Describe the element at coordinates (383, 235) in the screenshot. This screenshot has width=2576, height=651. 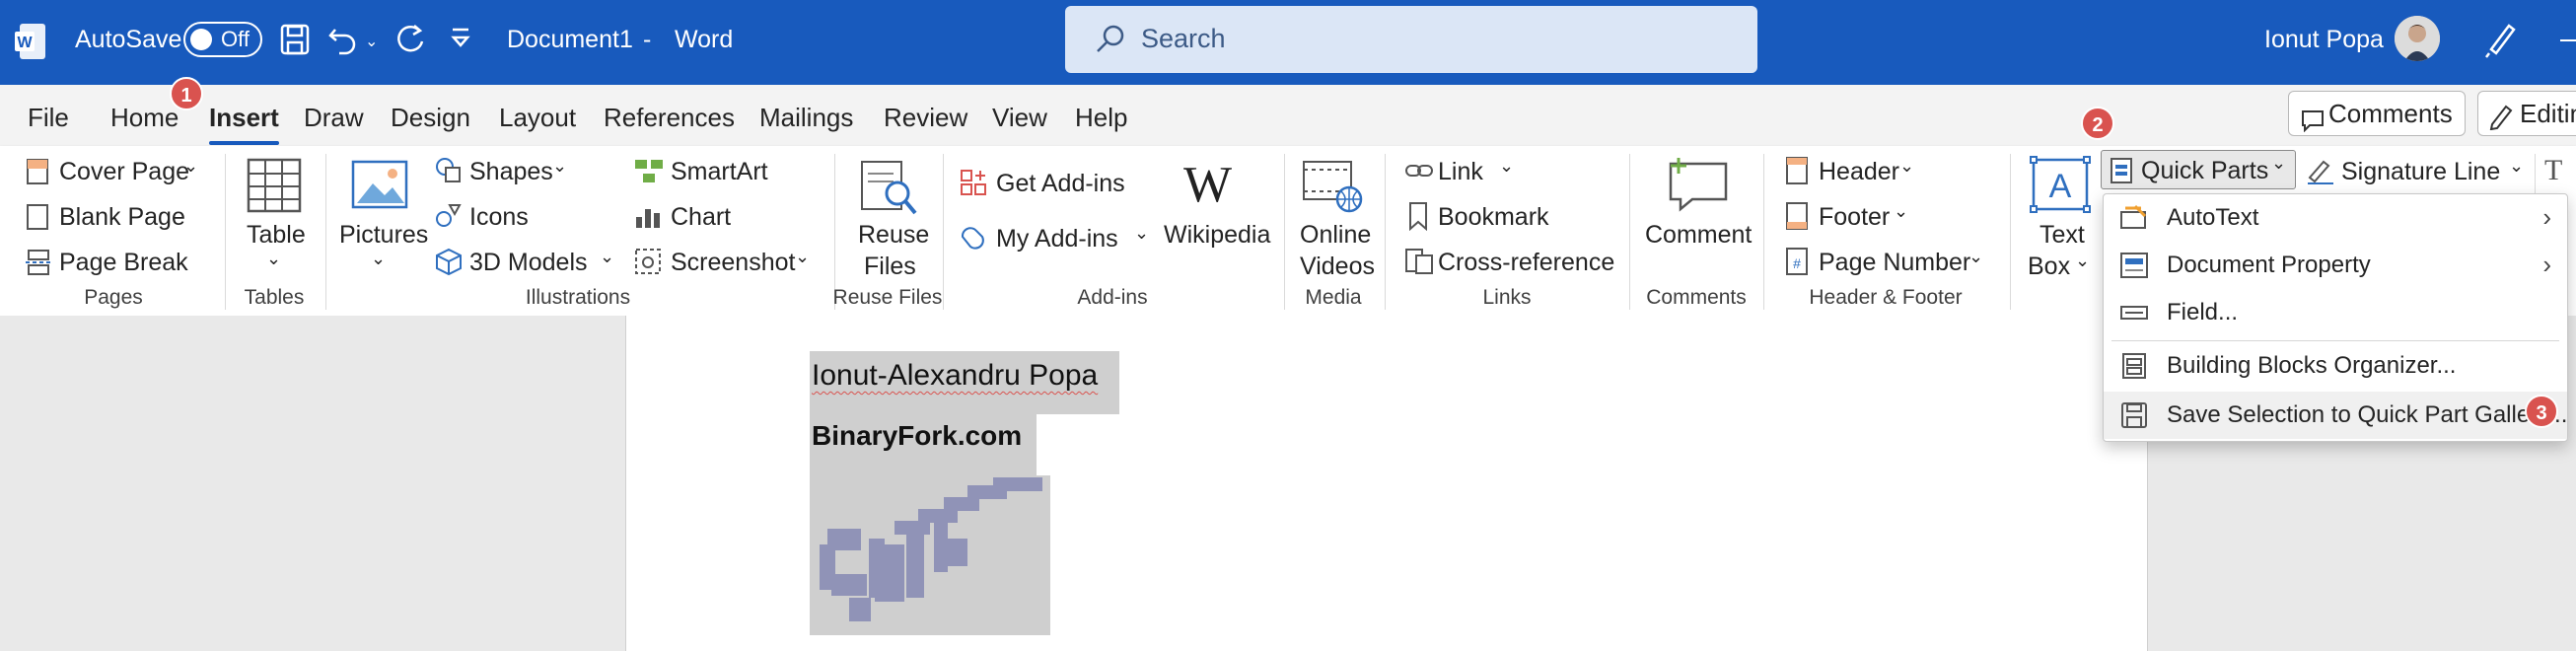
I see `pictures-button: Pictures` at that location.